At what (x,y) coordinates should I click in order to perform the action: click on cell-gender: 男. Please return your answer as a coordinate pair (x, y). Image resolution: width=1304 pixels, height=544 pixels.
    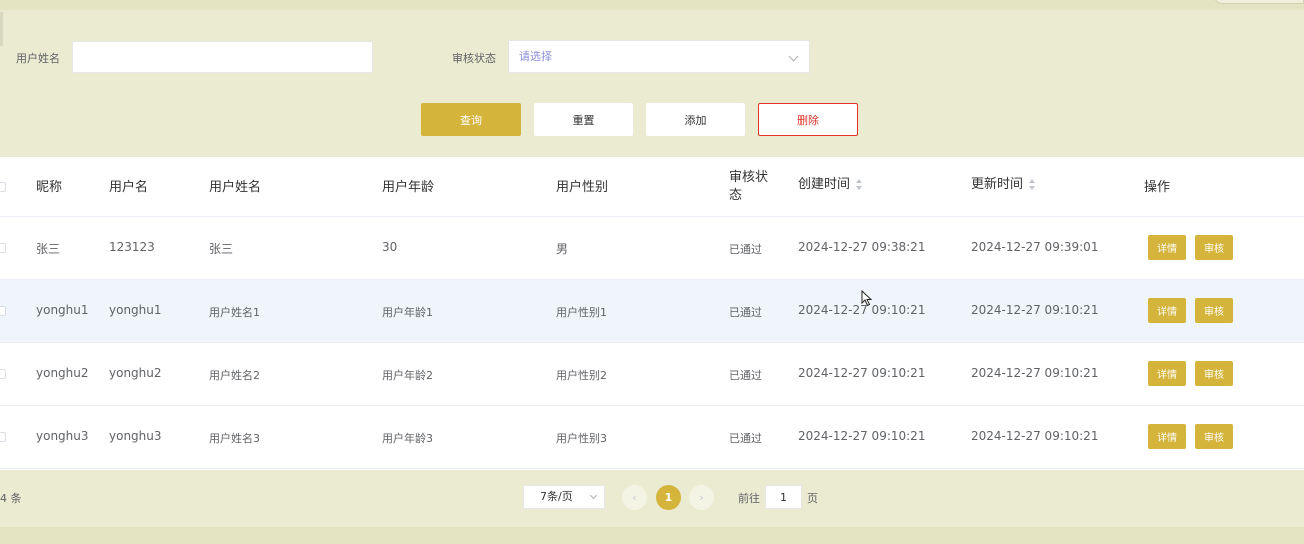
    Looking at the image, I should click on (562, 249).